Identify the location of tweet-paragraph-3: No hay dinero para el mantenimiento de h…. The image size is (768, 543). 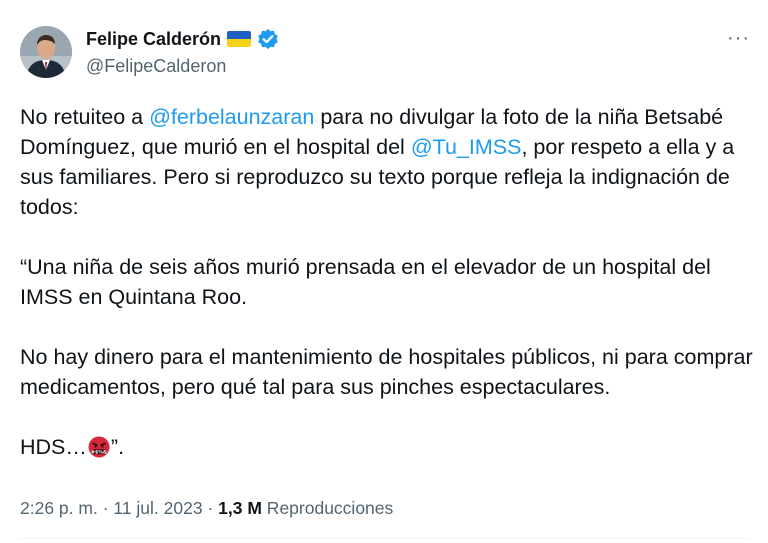
(386, 372).